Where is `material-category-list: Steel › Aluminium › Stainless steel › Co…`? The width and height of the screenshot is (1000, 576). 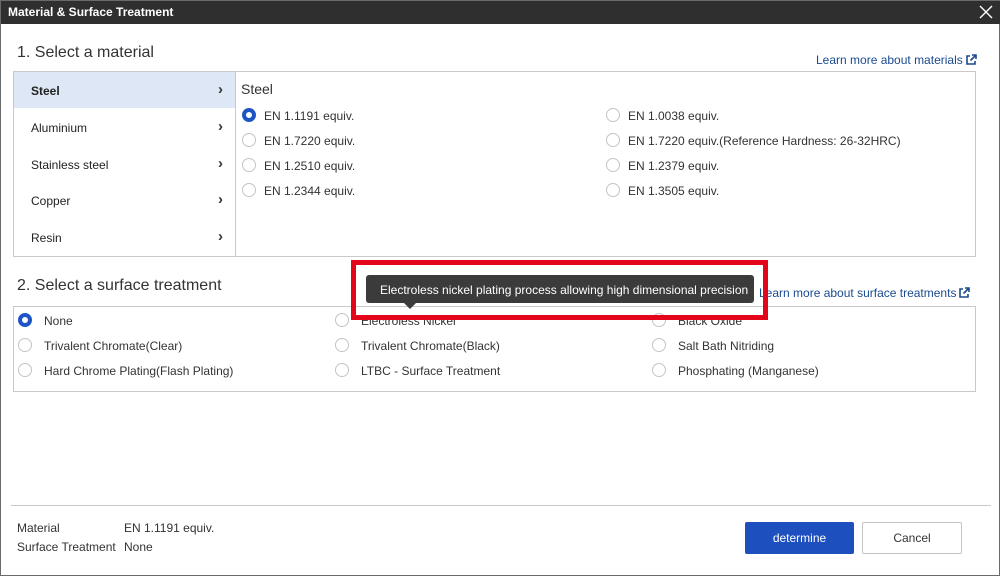 material-category-list: Steel › Aluminium › Stainless steel › Co… is located at coordinates (125, 164).